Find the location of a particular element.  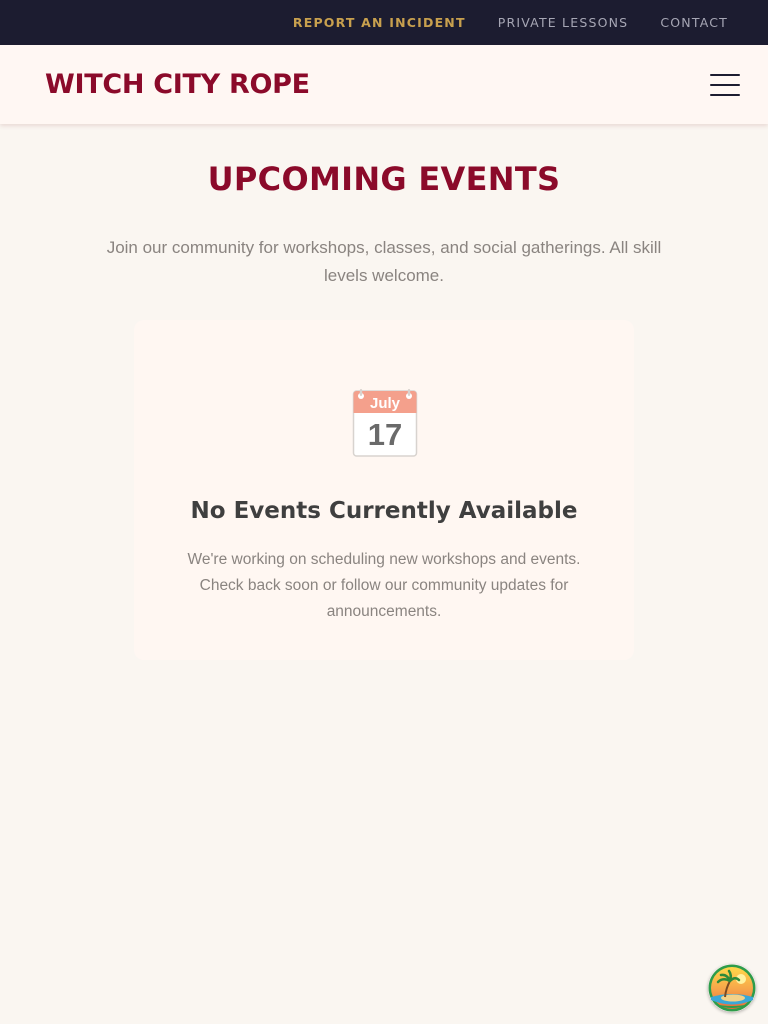

empty-state-title: No Events Currently Available is located at coordinates (384, 511).